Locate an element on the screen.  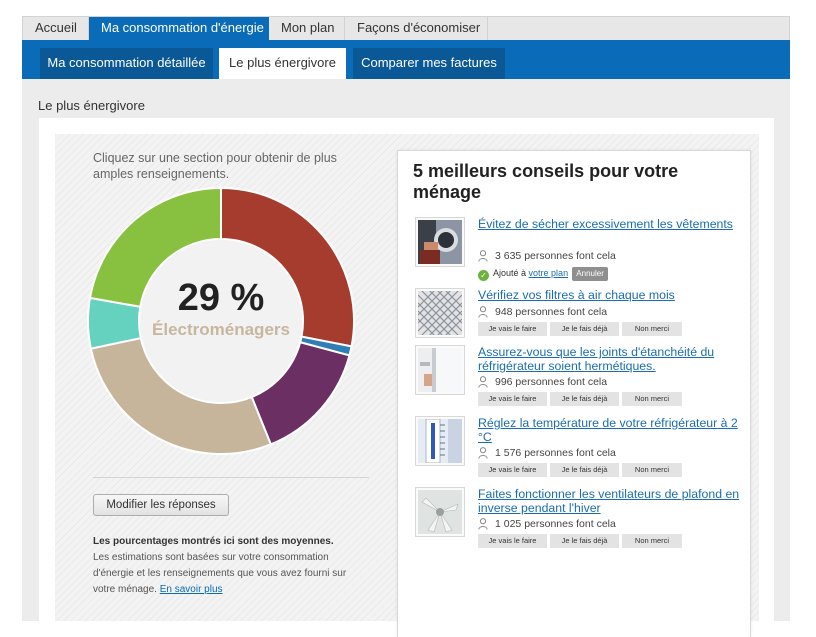
tab-ma-consommation: Ma consommation d'énergie is located at coordinates (179, 29).